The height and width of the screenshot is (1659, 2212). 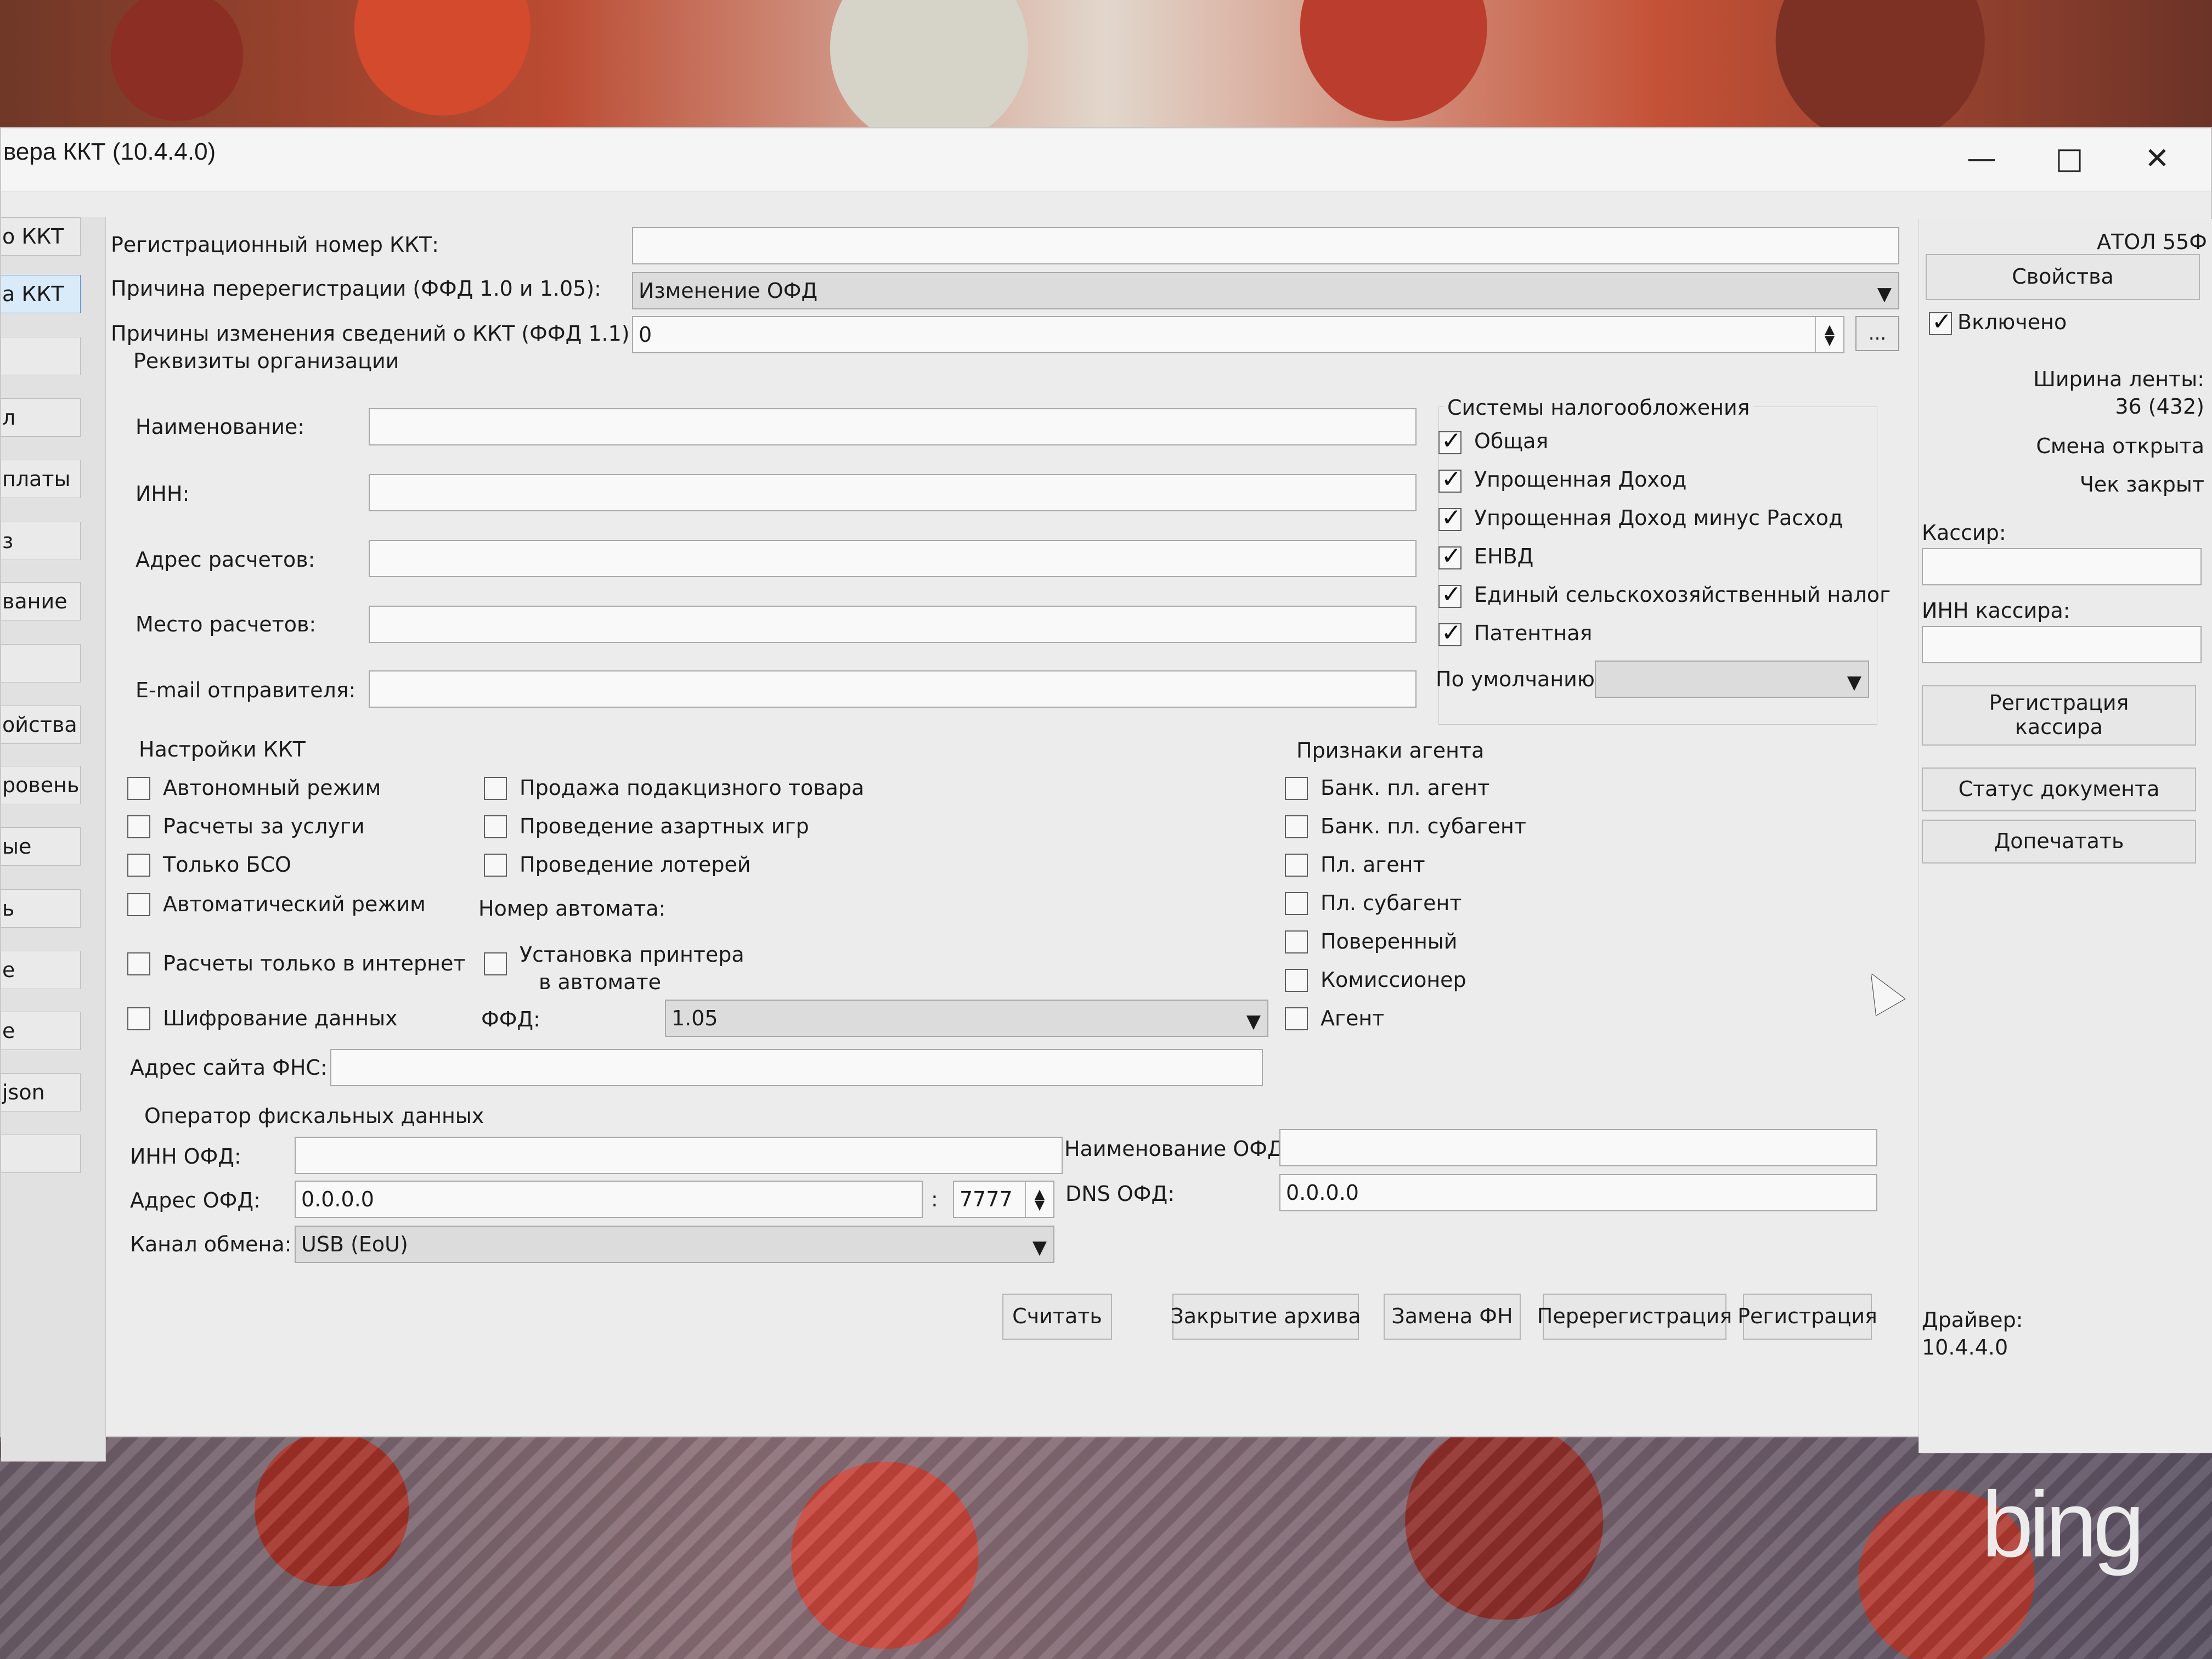 What do you see at coordinates (1003, 1200) in the screenshot?
I see `ofd-port-field: 7777 ▲ ▼` at bounding box center [1003, 1200].